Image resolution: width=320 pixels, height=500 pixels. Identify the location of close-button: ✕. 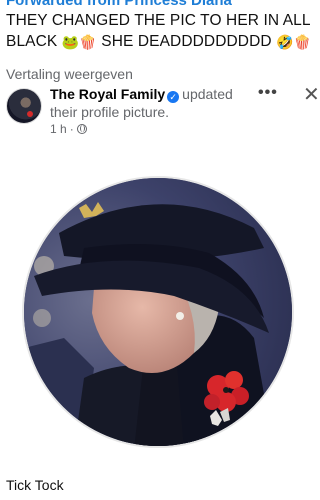
(311, 94).